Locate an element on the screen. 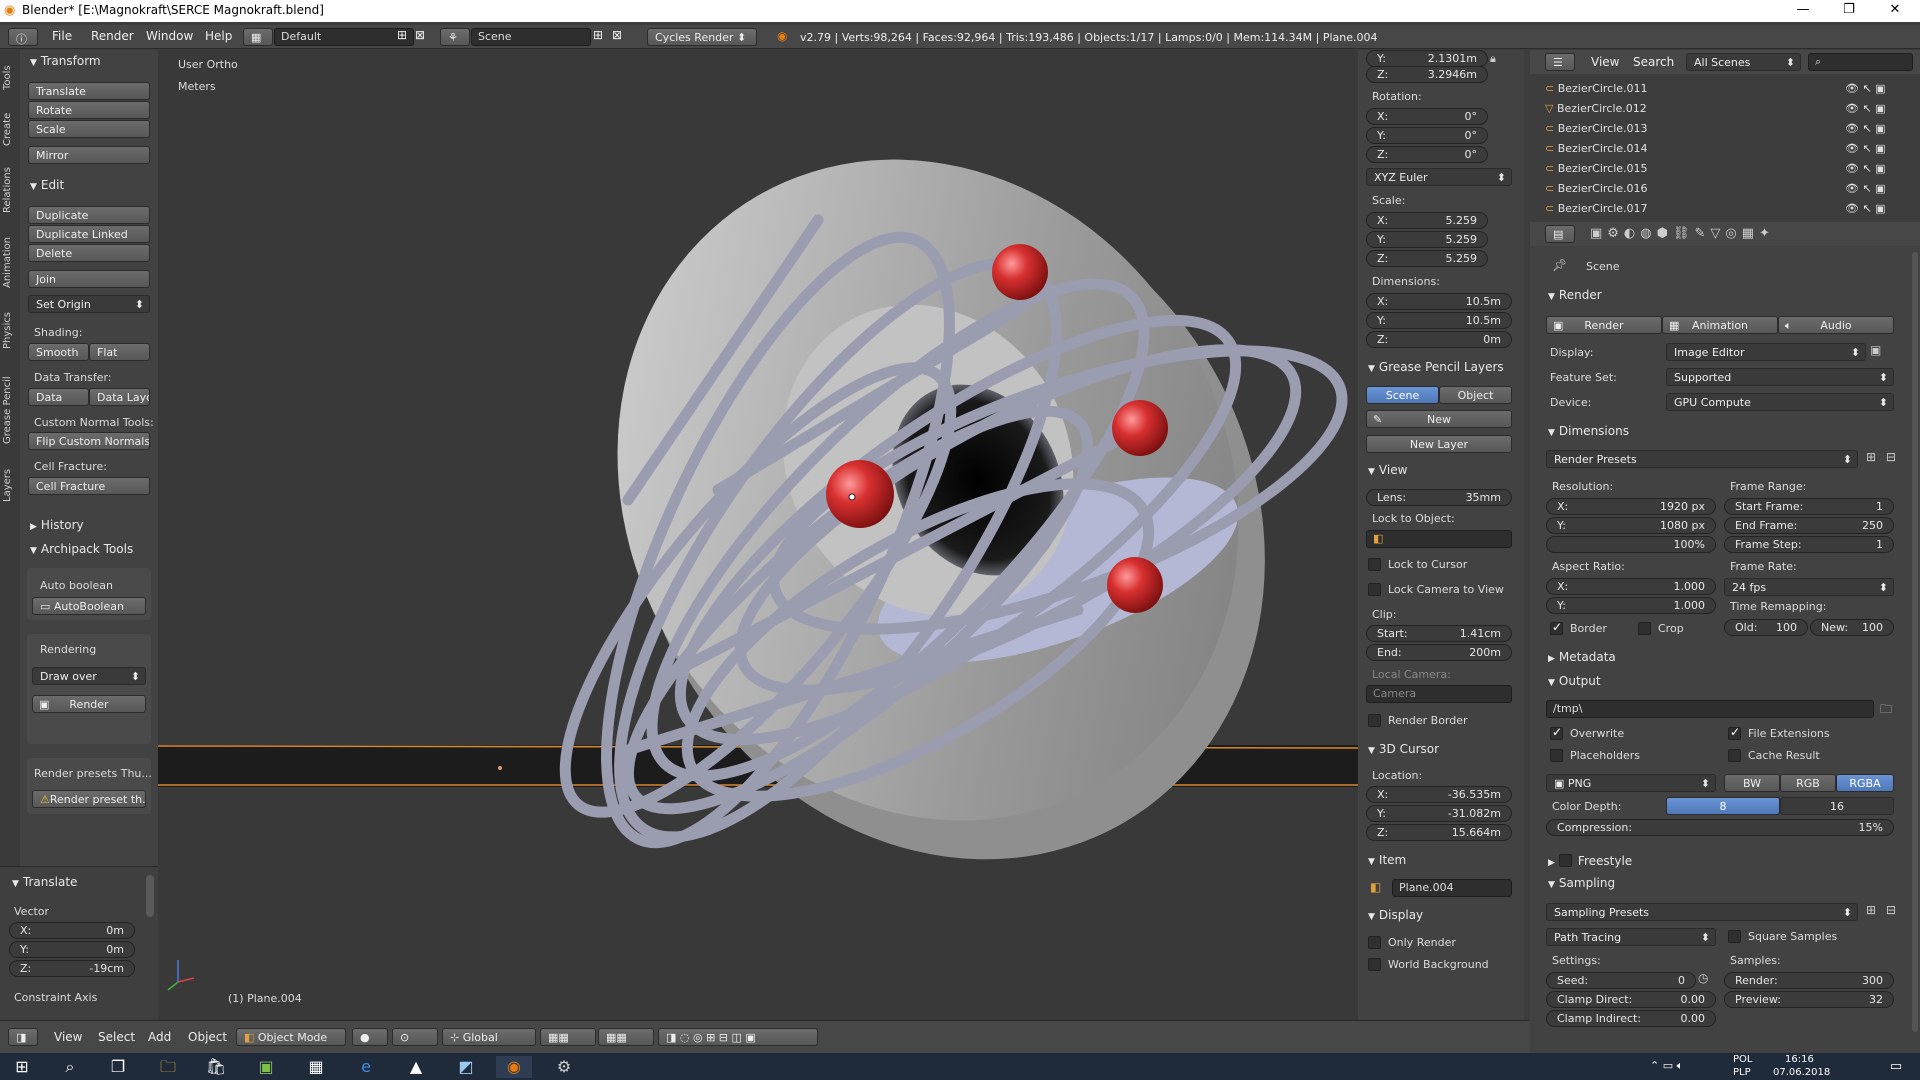 The width and height of the screenshot is (1920, 1080). dimensions-y-field: Y: 10.5m is located at coordinates (1439, 320).